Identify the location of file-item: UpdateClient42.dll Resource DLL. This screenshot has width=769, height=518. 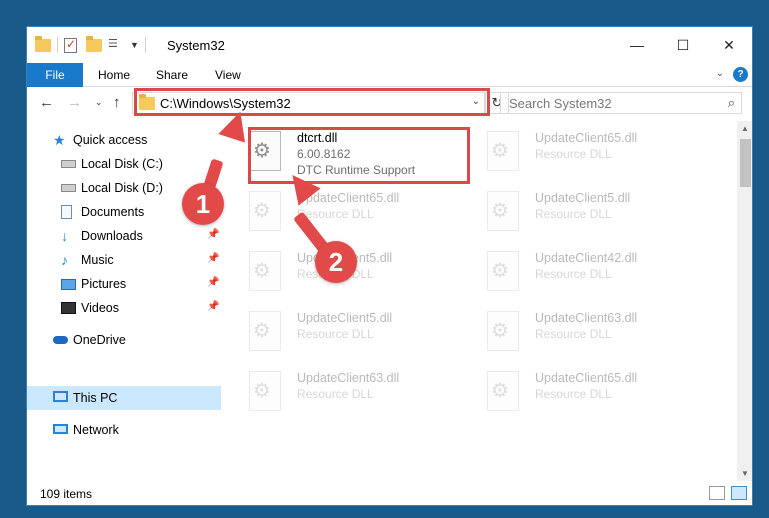
(576, 269).